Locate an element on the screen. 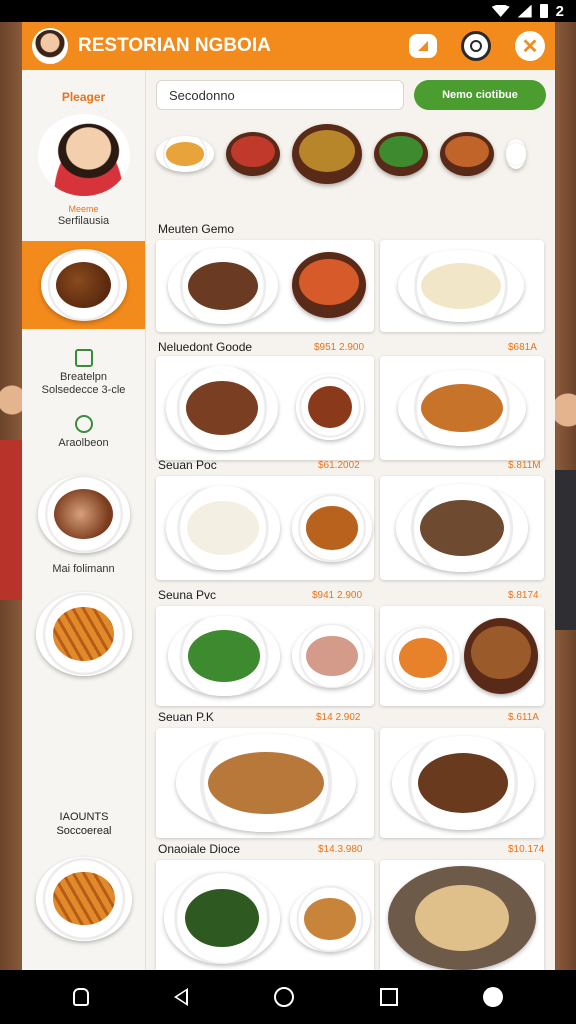 This screenshot has width=576, height=1024. sidebar-item-location: Araolbeon is located at coordinates (83, 432).